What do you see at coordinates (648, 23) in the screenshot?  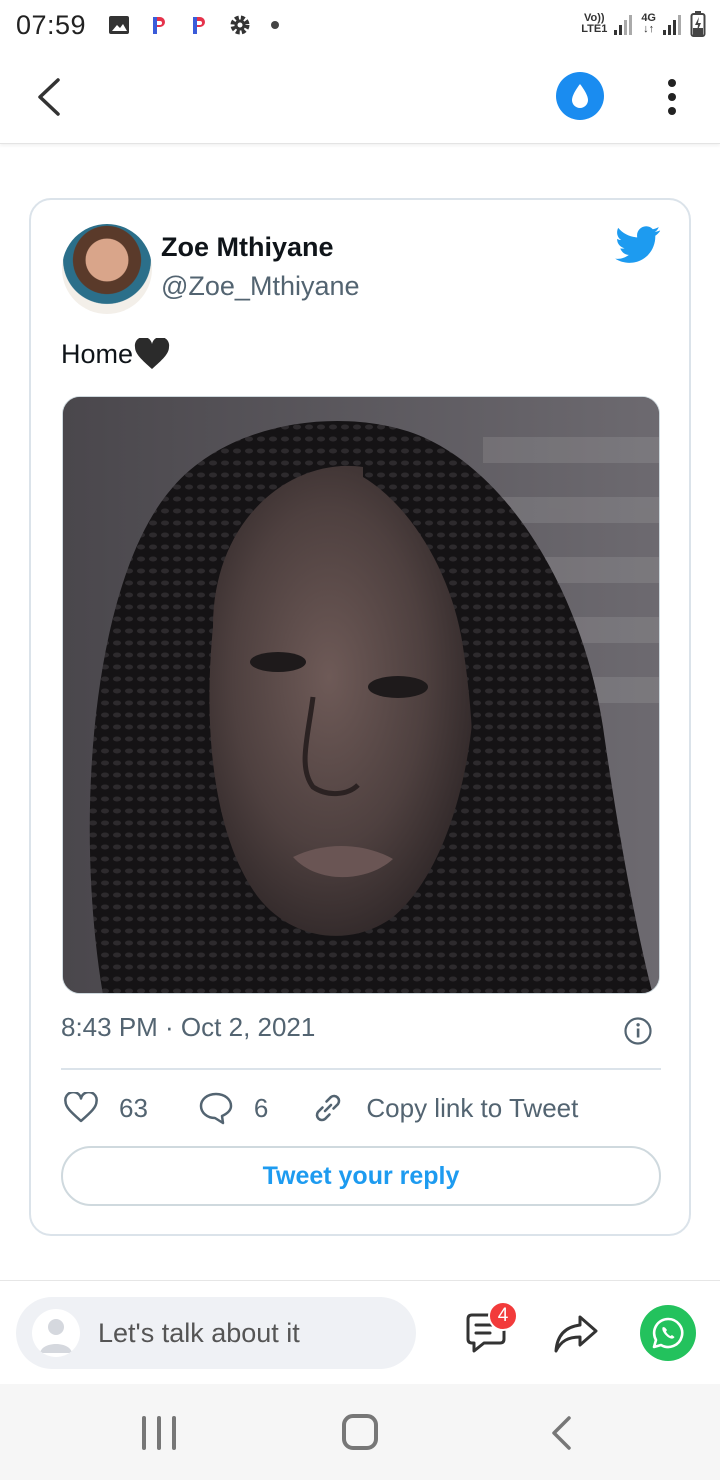 I see `sim2-label: 4G ↓↑` at bounding box center [648, 23].